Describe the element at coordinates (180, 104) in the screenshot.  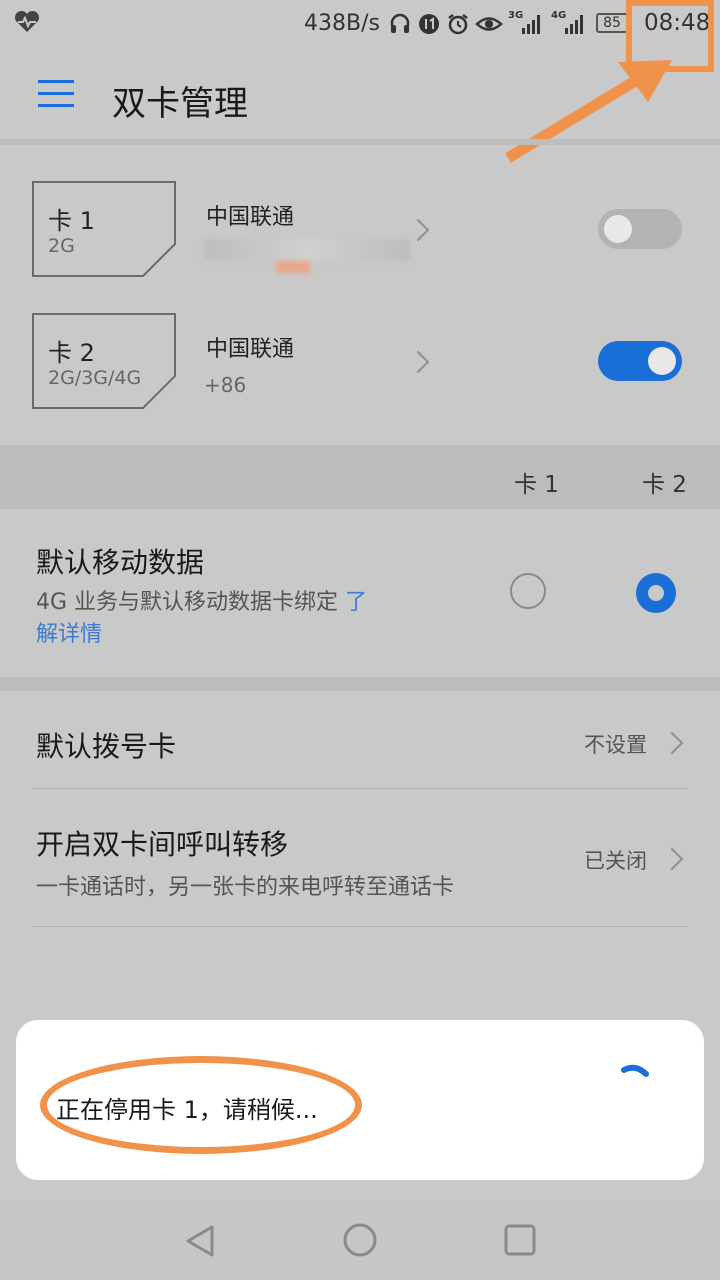
I see `page-title: 双卡管理` at that location.